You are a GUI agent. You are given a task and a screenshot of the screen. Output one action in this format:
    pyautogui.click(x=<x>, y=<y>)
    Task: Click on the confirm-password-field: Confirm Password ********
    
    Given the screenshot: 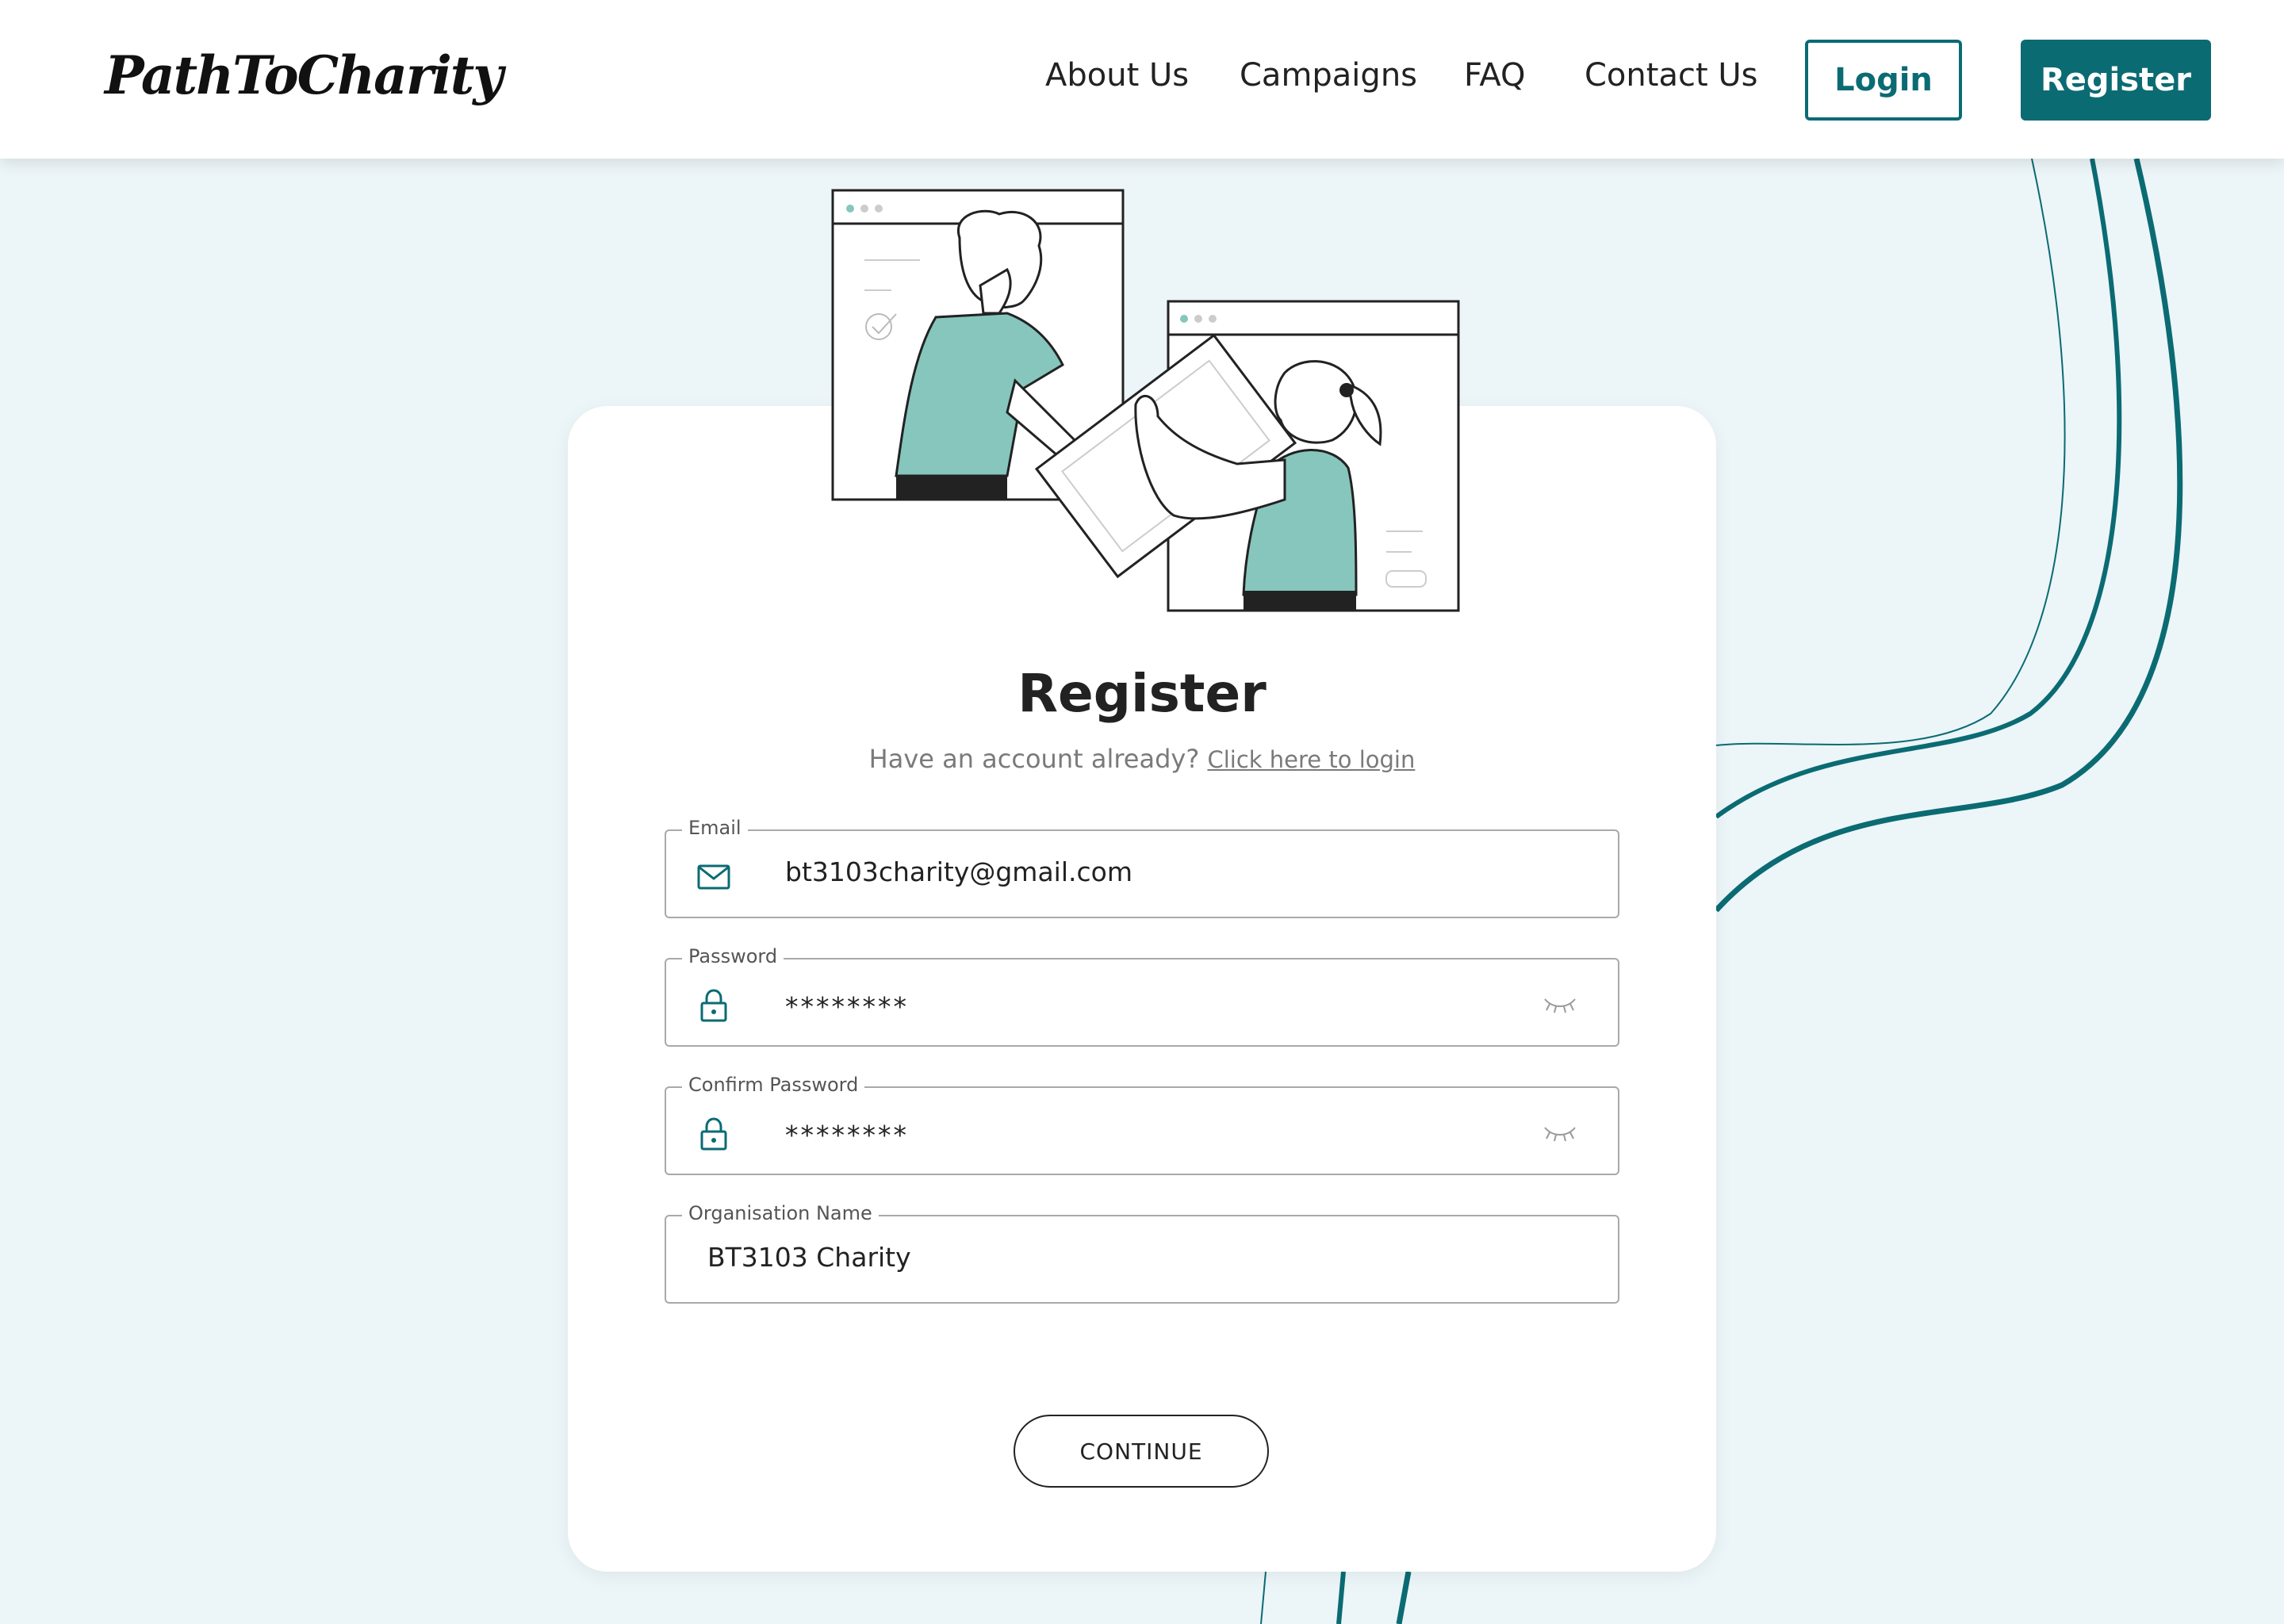 What is the action you would take?
    pyautogui.click(x=1142, y=1124)
    